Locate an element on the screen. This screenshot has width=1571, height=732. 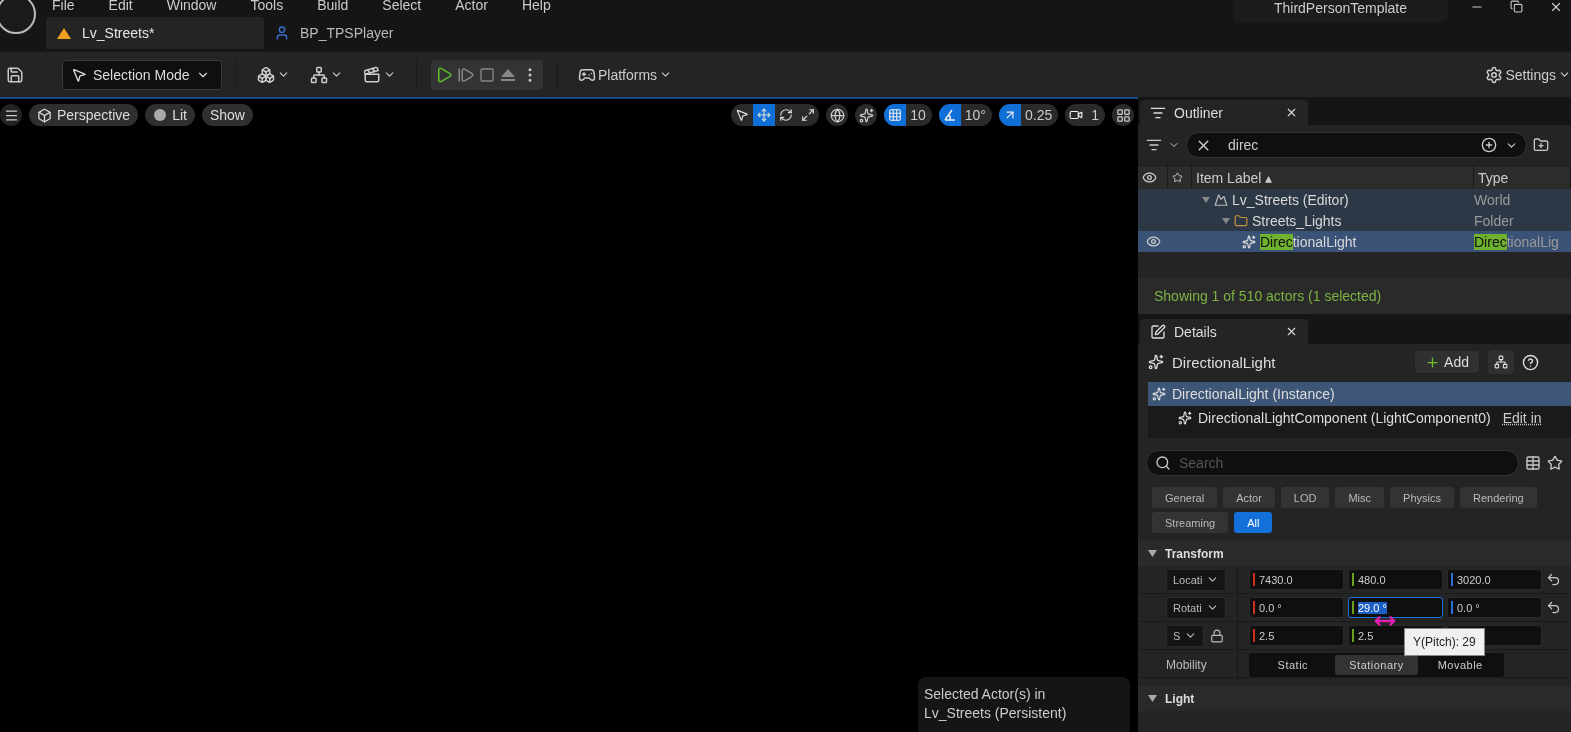
section-header: Light is located at coordinates (1354, 698).